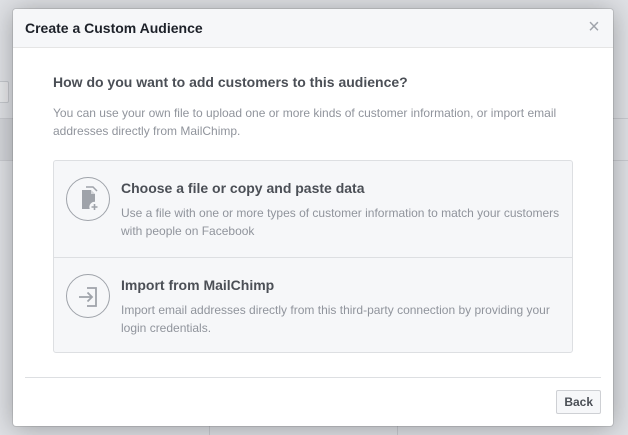 Image resolution: width=628 pixels, height=435 pixels. What do you see at coordinates (243, 188) in the screenshot?
I see `option-title: Choose a file or copy and paste data` at bounding box center [243, 188].